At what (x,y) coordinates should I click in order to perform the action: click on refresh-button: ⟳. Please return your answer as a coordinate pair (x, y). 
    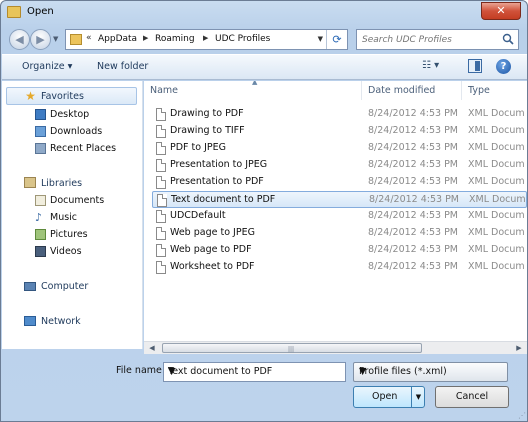
    Looking at the image, I should click on (336, 39).